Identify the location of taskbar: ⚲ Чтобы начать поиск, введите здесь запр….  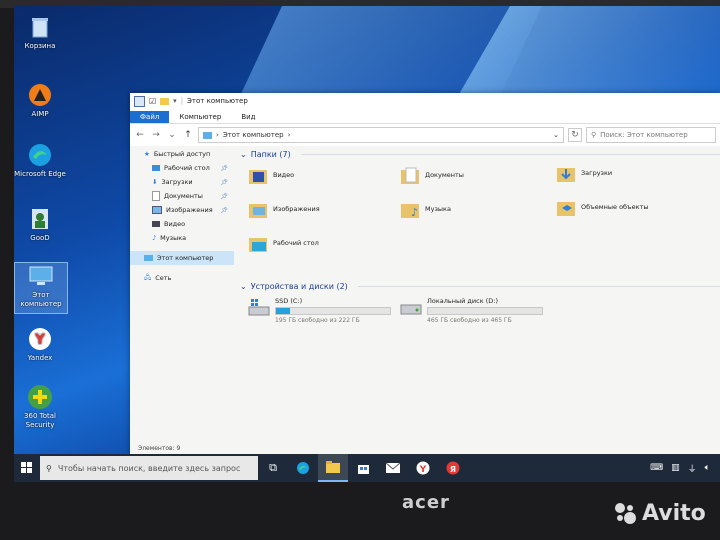
(367, 468).